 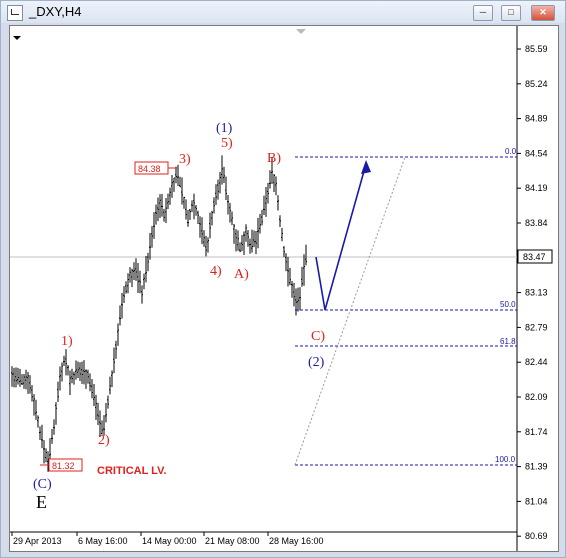 I want to click on wave-label-major-1: (1), so click(x=224, y=128).